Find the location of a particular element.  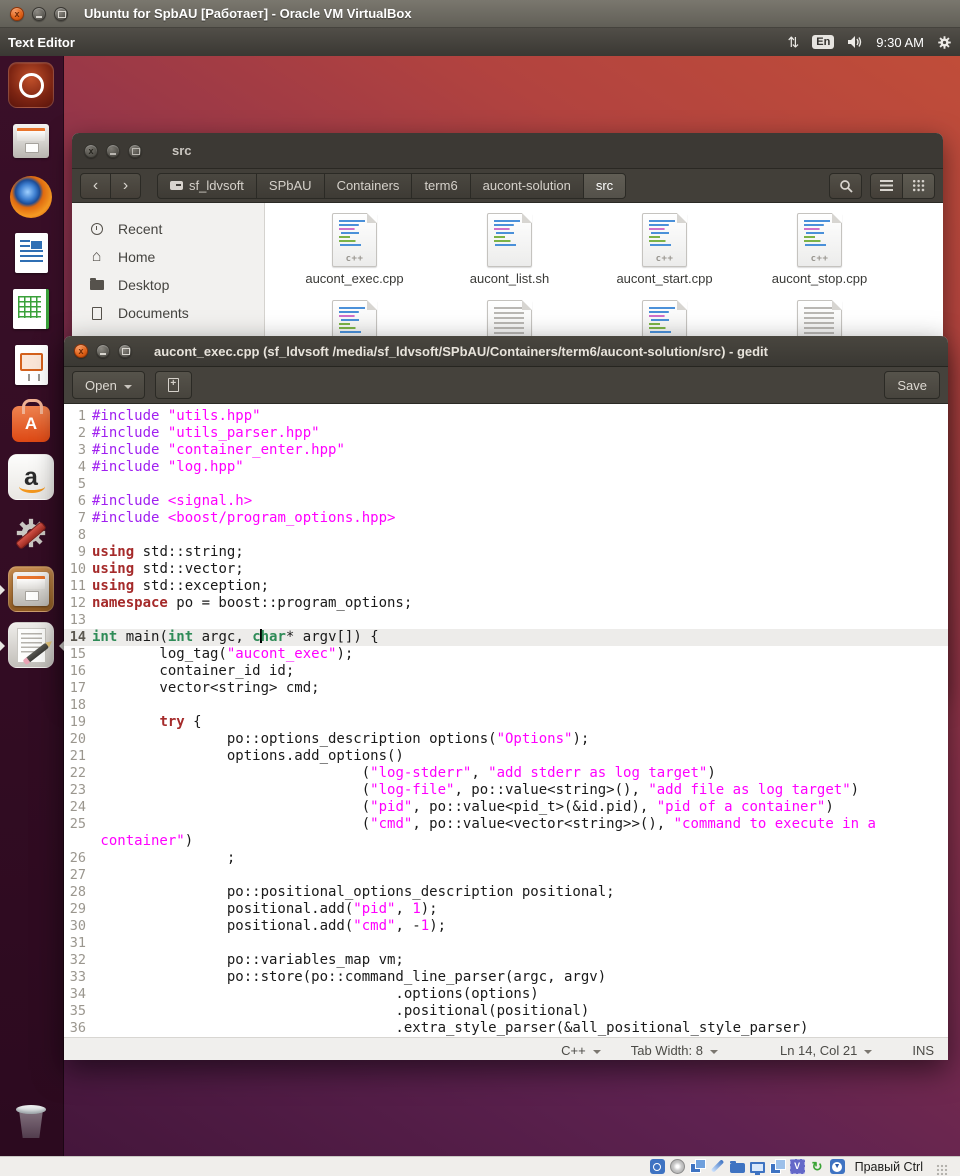

forward-button: › is located at coordinates (125, 185).